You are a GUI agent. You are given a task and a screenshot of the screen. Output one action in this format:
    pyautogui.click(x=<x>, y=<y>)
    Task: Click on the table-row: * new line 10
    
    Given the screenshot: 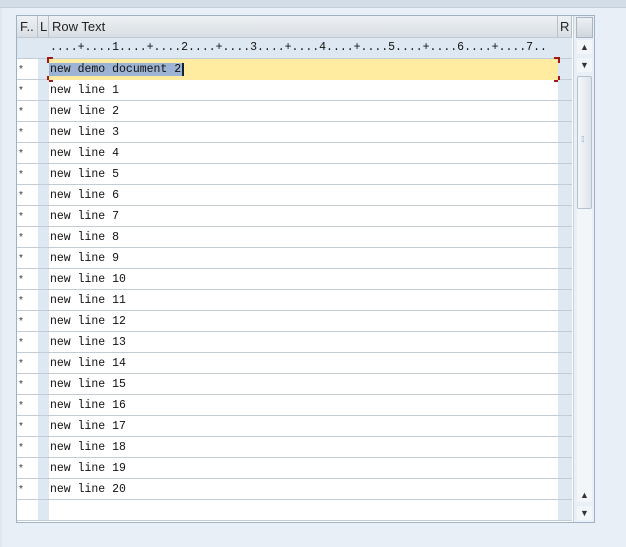 What is the action you would take?
    pyautogui.click(x=294, y=279)
    